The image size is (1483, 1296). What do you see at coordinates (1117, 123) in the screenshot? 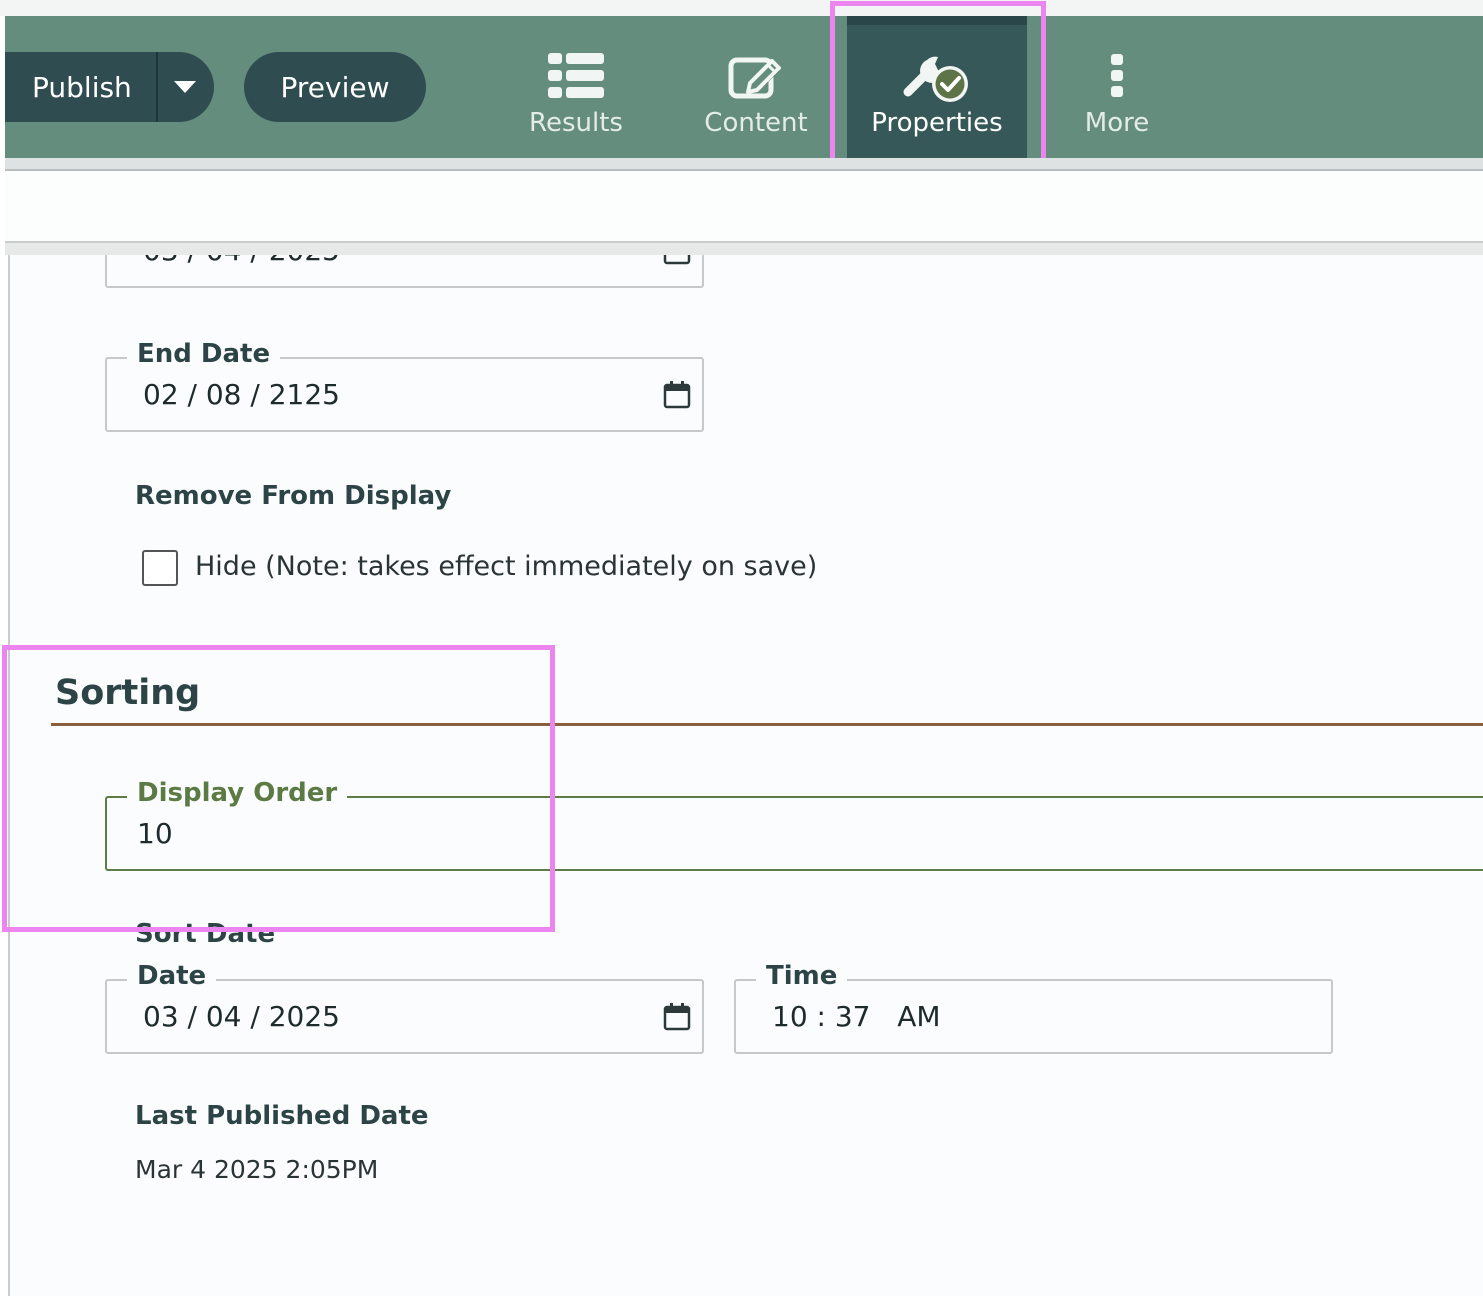
I see `tab-label: More` at bounding box center [1117, 123].